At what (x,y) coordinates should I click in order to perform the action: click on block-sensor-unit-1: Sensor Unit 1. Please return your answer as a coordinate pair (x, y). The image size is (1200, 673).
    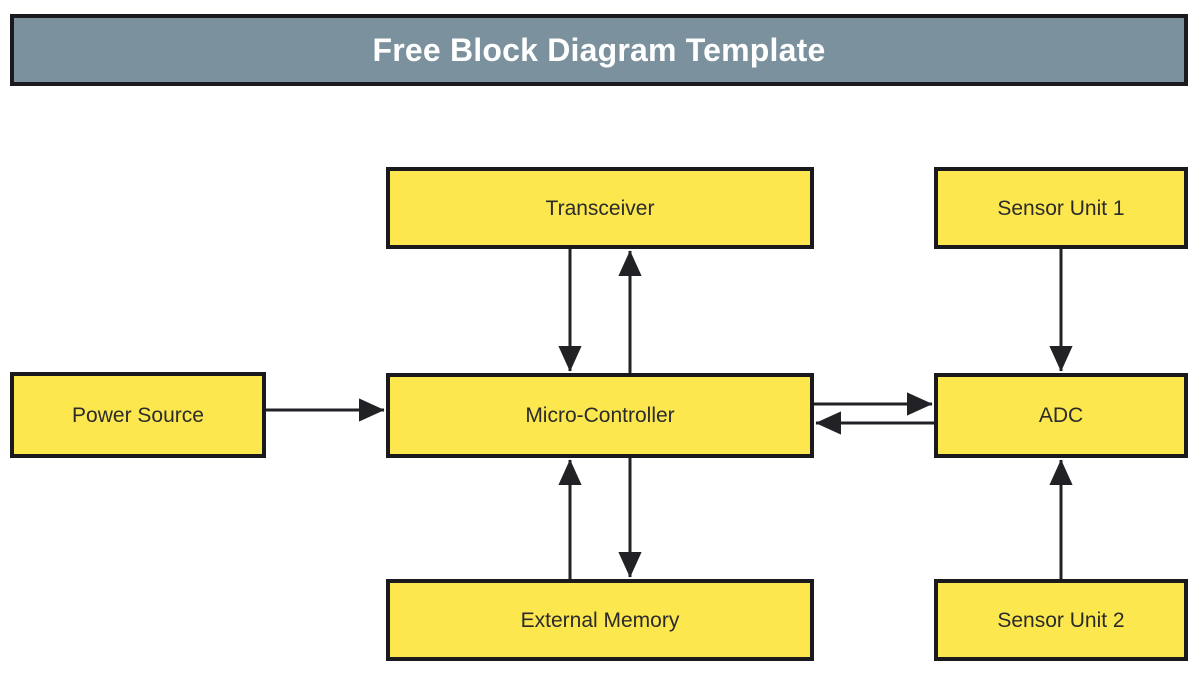
    Looking at the image, I should click on (1061, 208).